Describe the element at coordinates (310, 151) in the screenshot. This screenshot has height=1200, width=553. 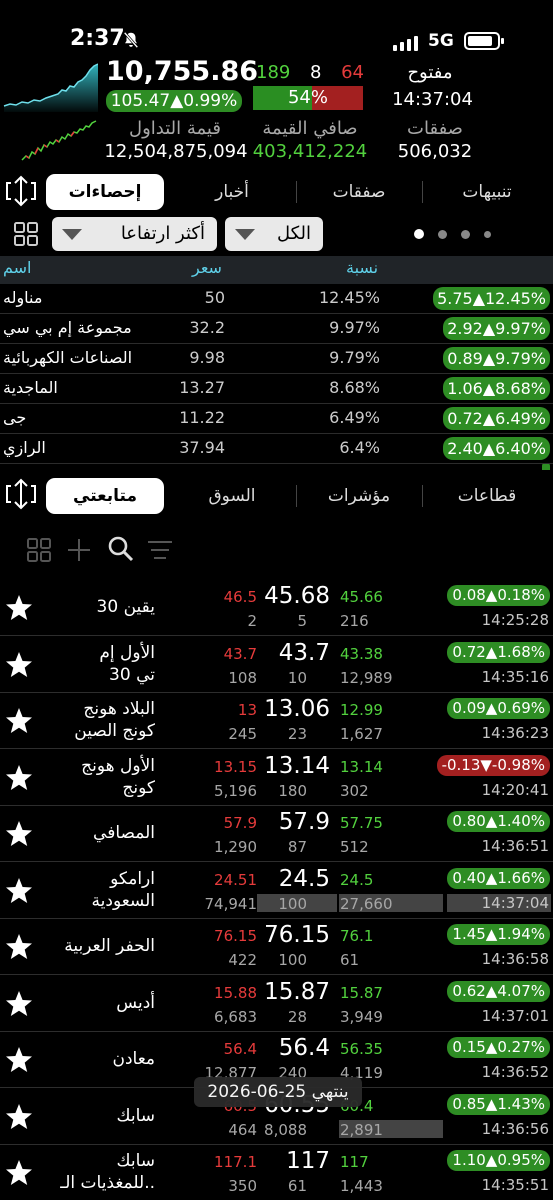
I see `net-value: 403,412,224` at that location.